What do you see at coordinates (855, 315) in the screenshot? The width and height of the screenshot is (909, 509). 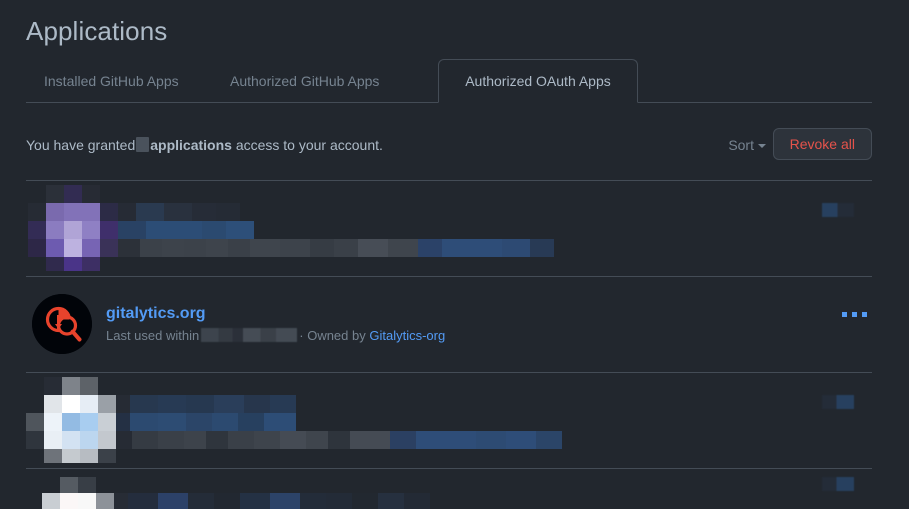 I see `kebab-menu-icon` at bounding box center [855, 315].